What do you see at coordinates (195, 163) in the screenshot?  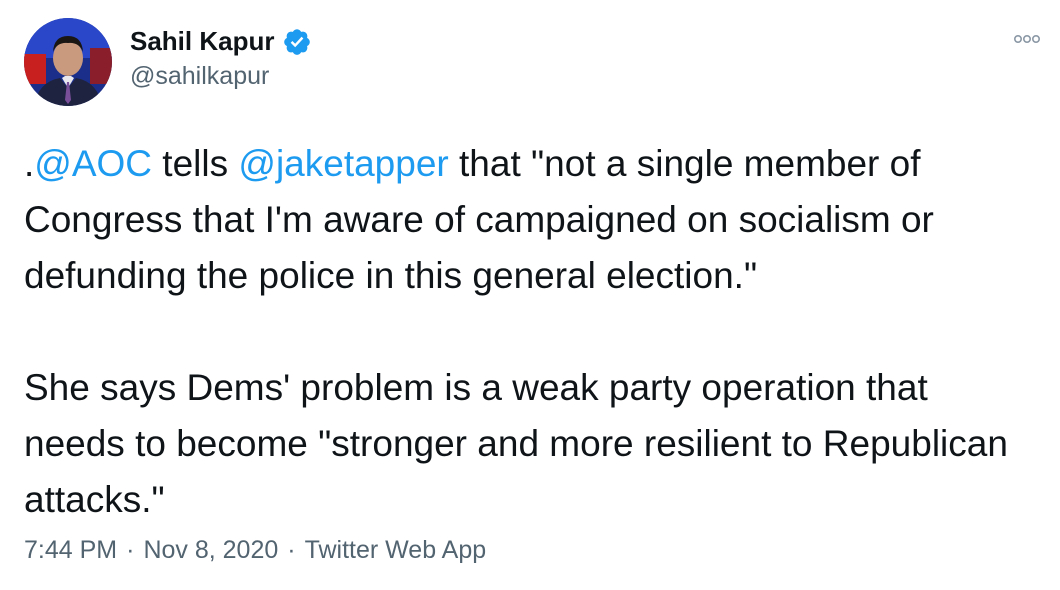 I see `tweet-text-mid: tells` at bounding box center [195, 163].